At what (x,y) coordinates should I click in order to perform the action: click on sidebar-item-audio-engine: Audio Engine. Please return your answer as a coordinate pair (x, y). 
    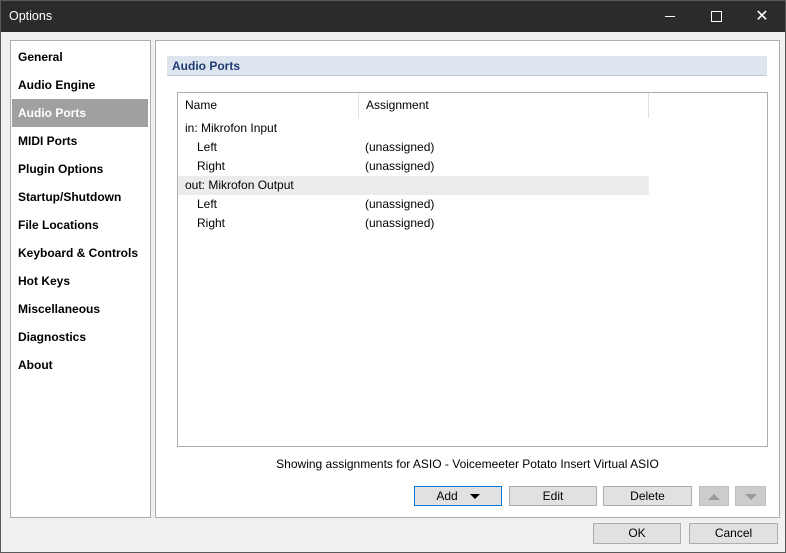
    Looking at the image, I should click on (80, 85).